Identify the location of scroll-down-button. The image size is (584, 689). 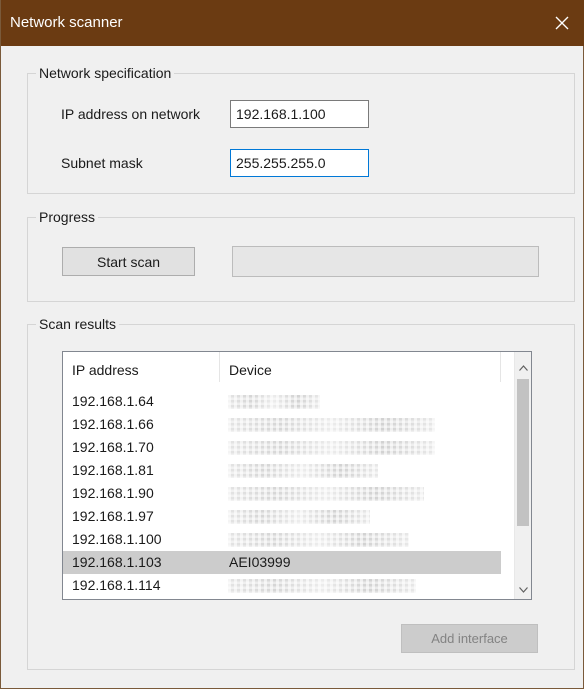
(523, 589).